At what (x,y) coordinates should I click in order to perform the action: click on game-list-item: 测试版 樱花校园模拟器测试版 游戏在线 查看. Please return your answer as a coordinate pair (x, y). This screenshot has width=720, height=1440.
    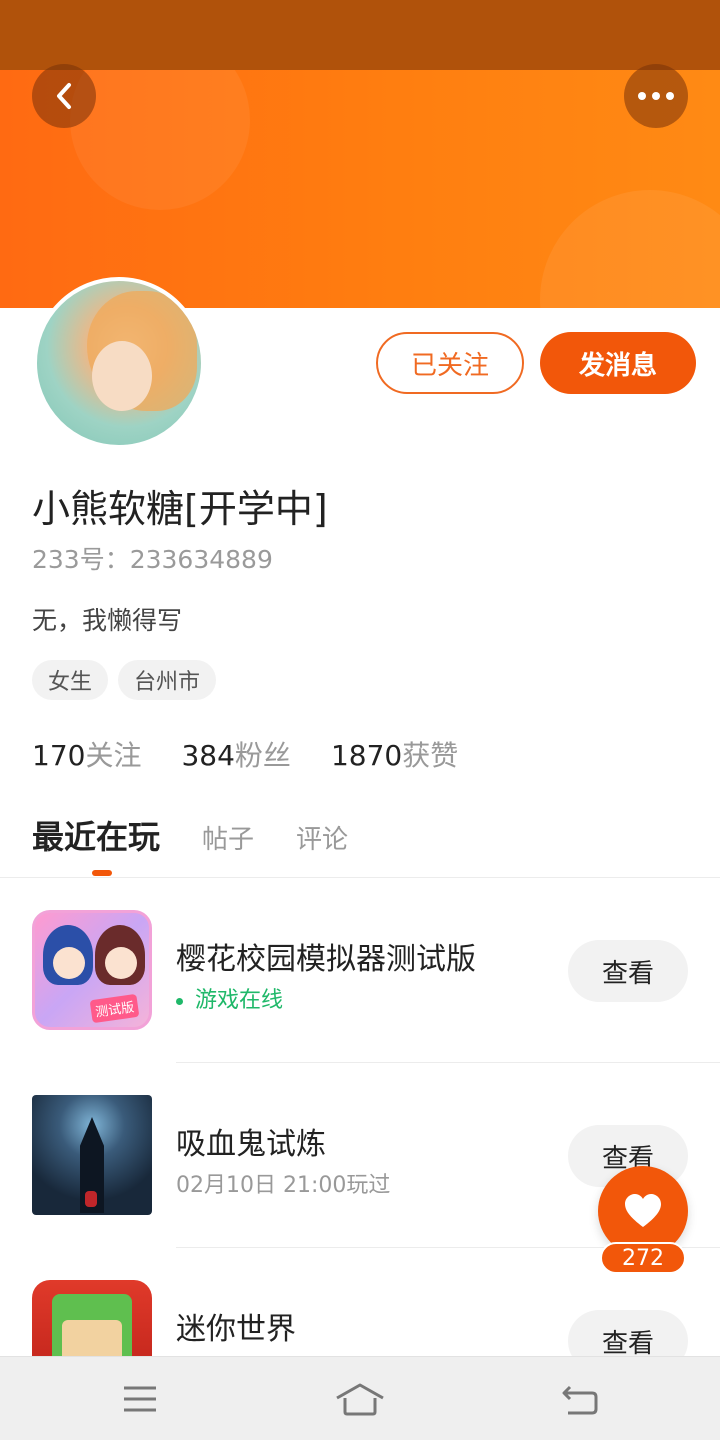
    Looking at the image, I should click on (360, 970).